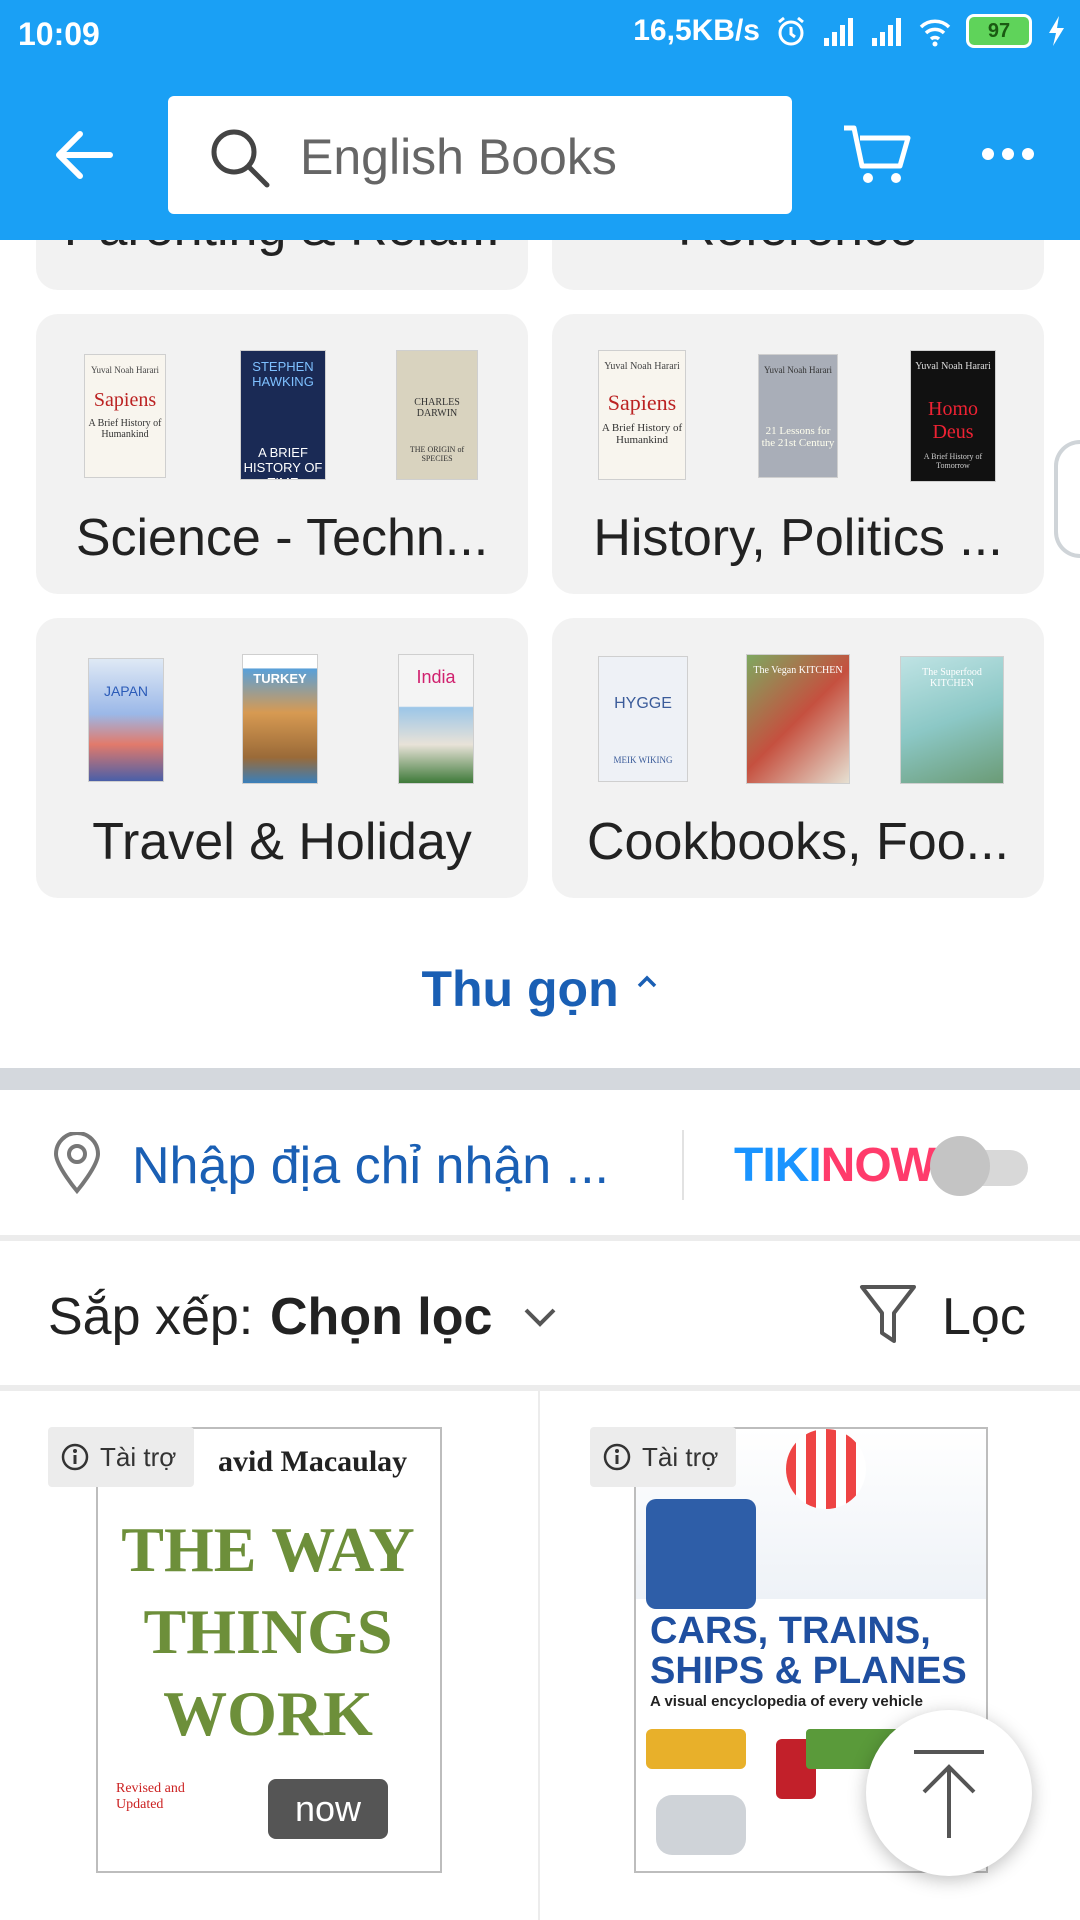 The height and width of the screenshot is (1920, 1080). What do you see at coordinates (540, 1079) in the screenshot?
I see `section-divider` at bounding box center [540, 1079].